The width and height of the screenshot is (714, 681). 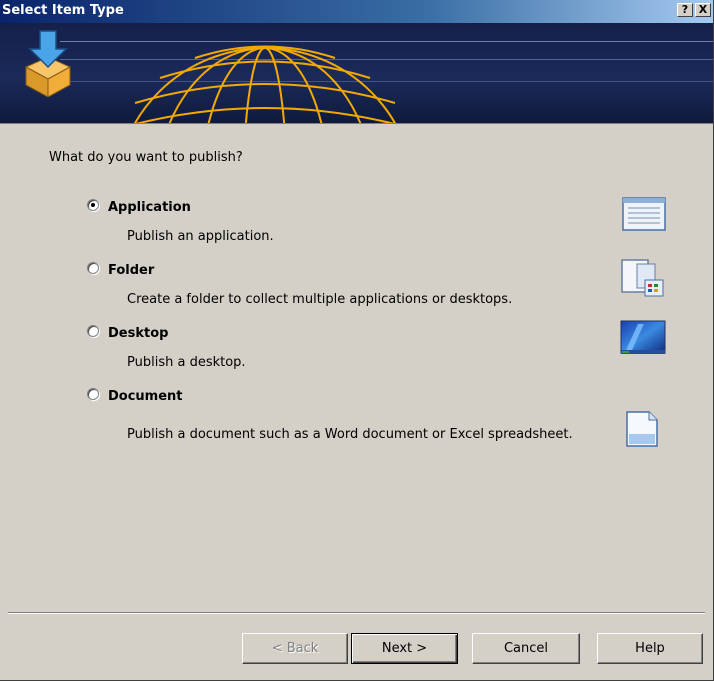 I want to click on next-button: Next >, so click(x=404, y=648).